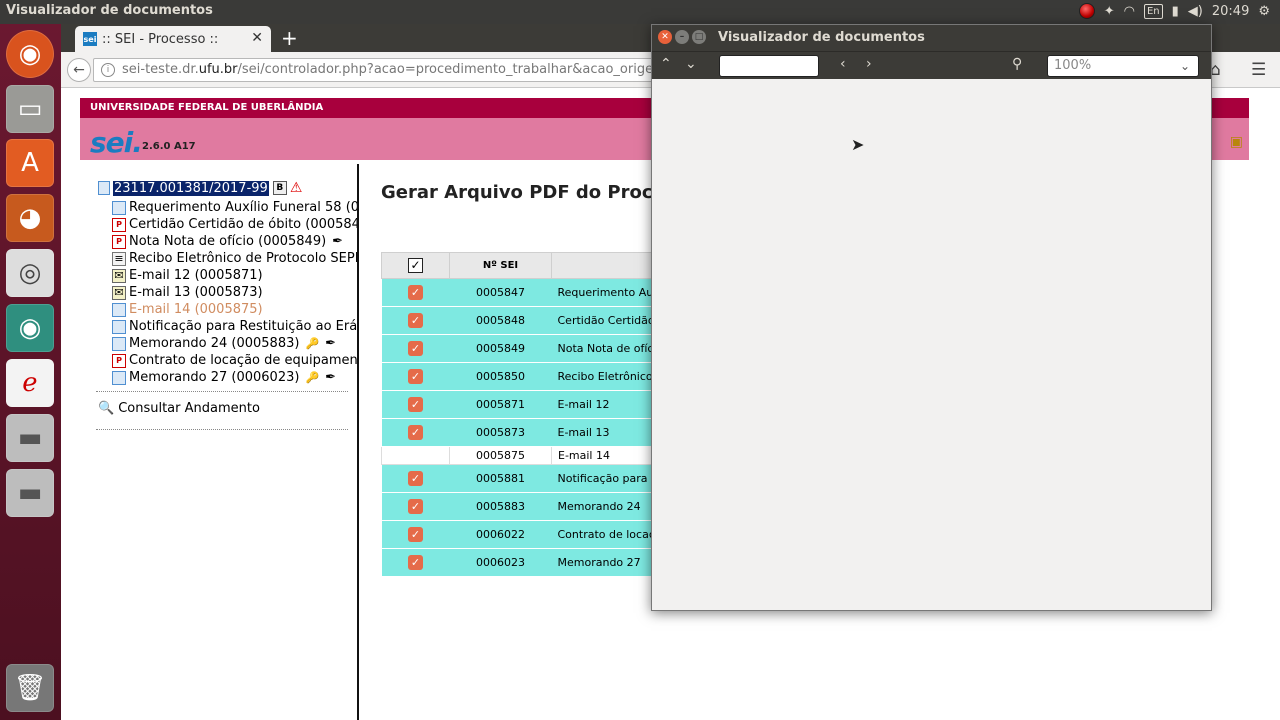 This screenshot has width=1280, height=720. I want to click on tree-item: Notificação para Restituição ao Erário, so click(234, 326).